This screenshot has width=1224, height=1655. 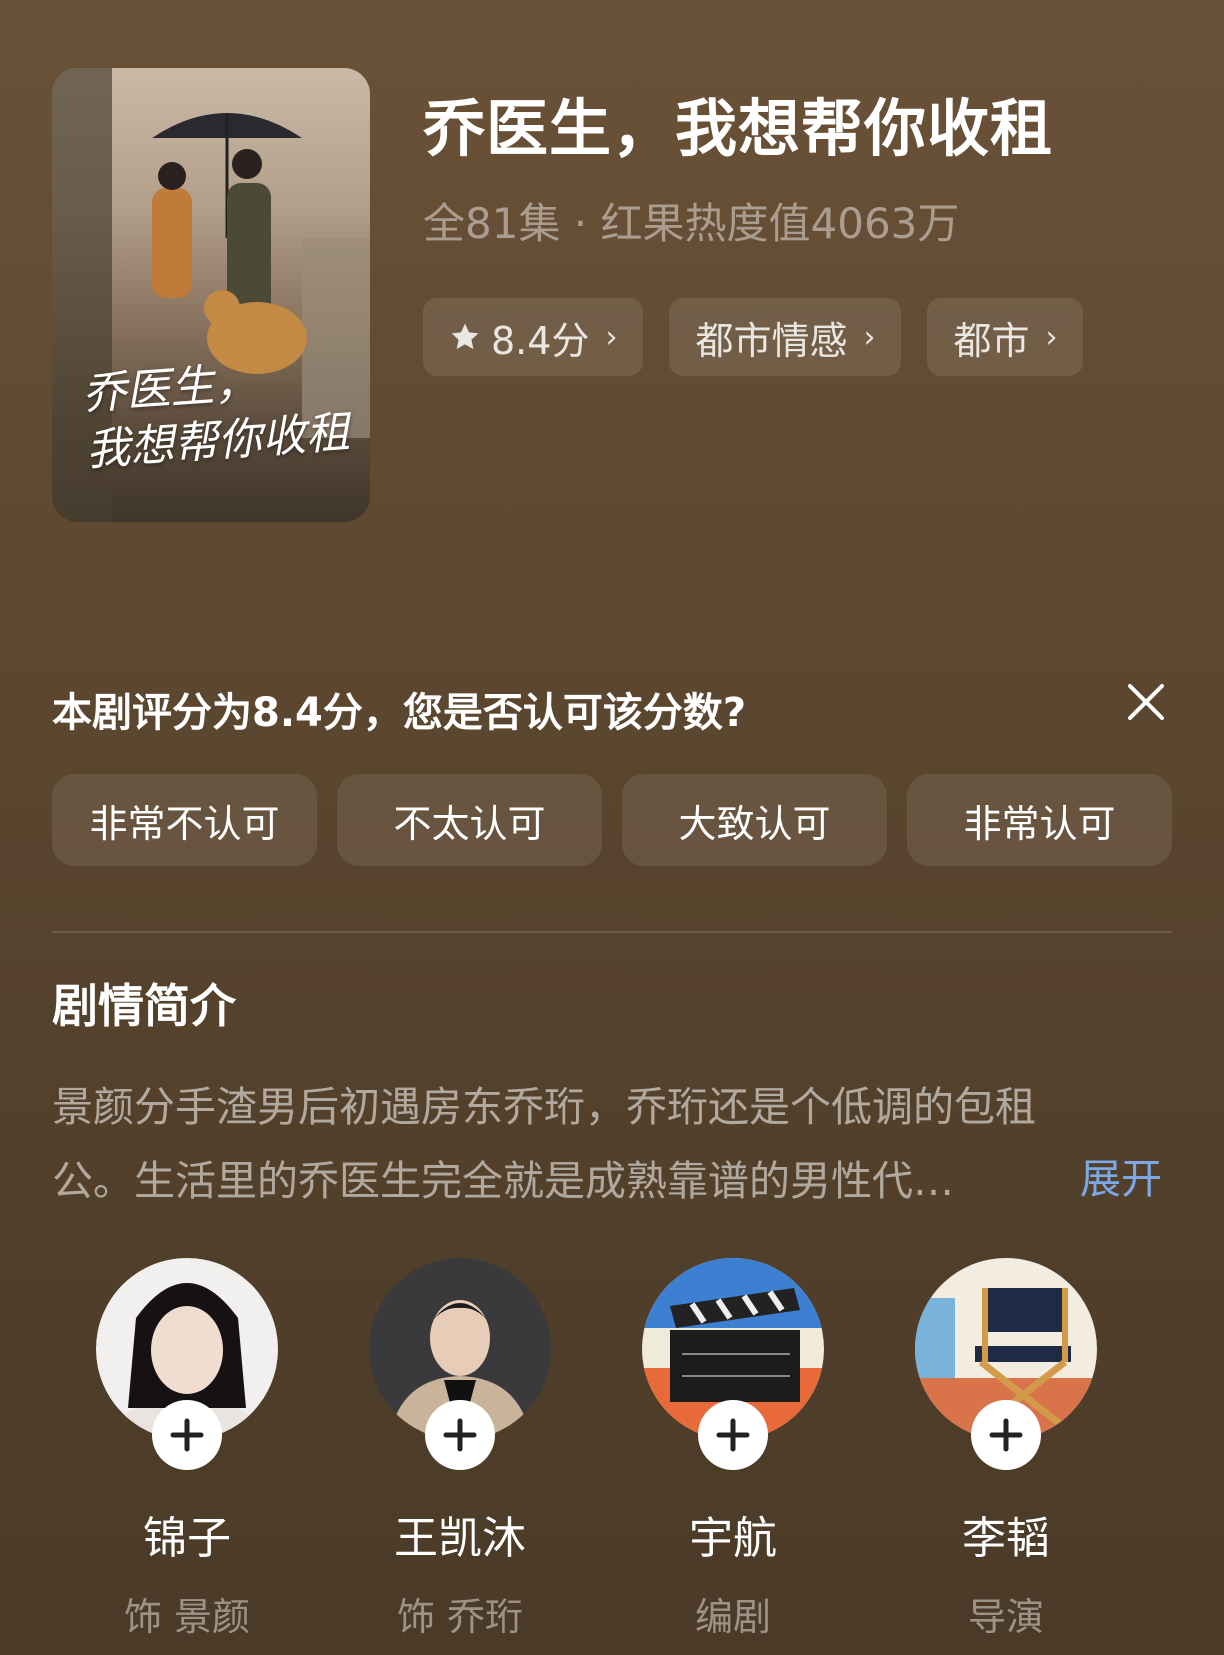 I want to click on cast-member: 王凯沐 饰 乔珩, so click(x=460, y=1449).